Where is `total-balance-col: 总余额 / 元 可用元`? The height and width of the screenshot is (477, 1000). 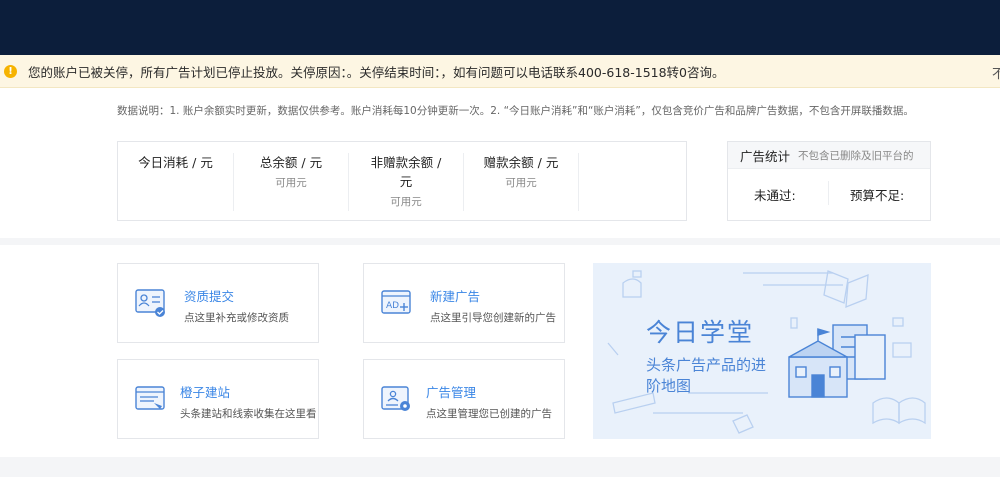 total-balance-col: 总余额 / 元 可用元 is located at coordinates (290, 182).